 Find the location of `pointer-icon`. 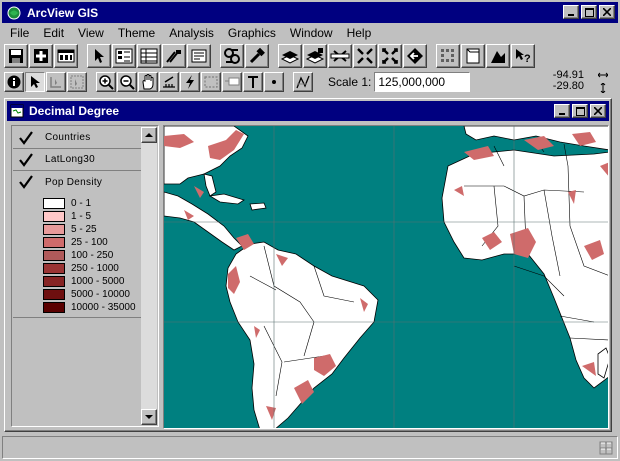

pointer-icon is located at coordinates (35, 82).